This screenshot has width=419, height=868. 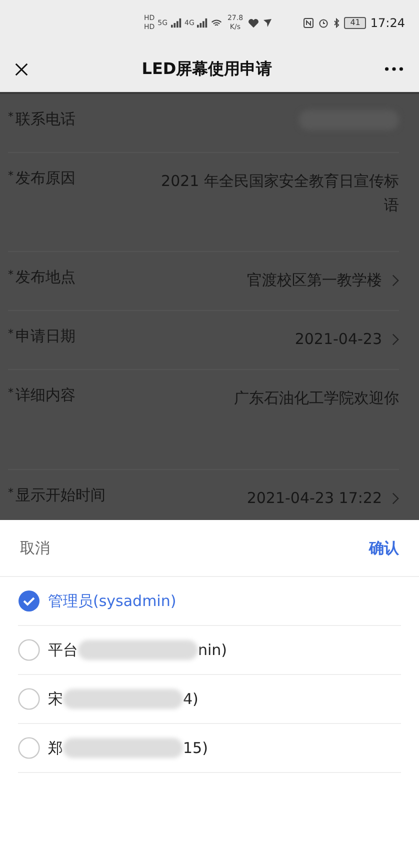 What do you see at coordinates (207, 69) in the screenshot?
I see `page-title: LED屏幕使用申请` at bounding box center [207, 69].